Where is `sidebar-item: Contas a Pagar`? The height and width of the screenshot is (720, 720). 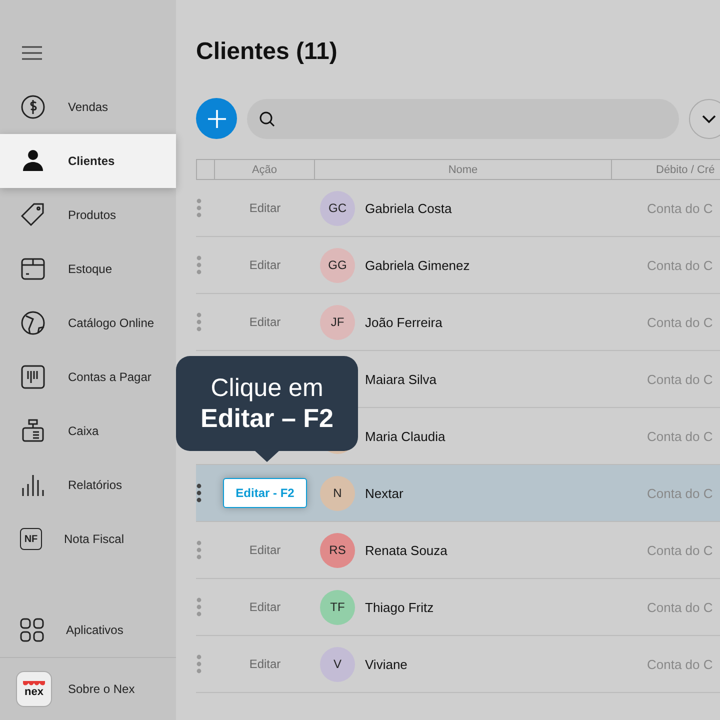 sidebar-item: Contas a Pagar is located at coordinates (88, 377).